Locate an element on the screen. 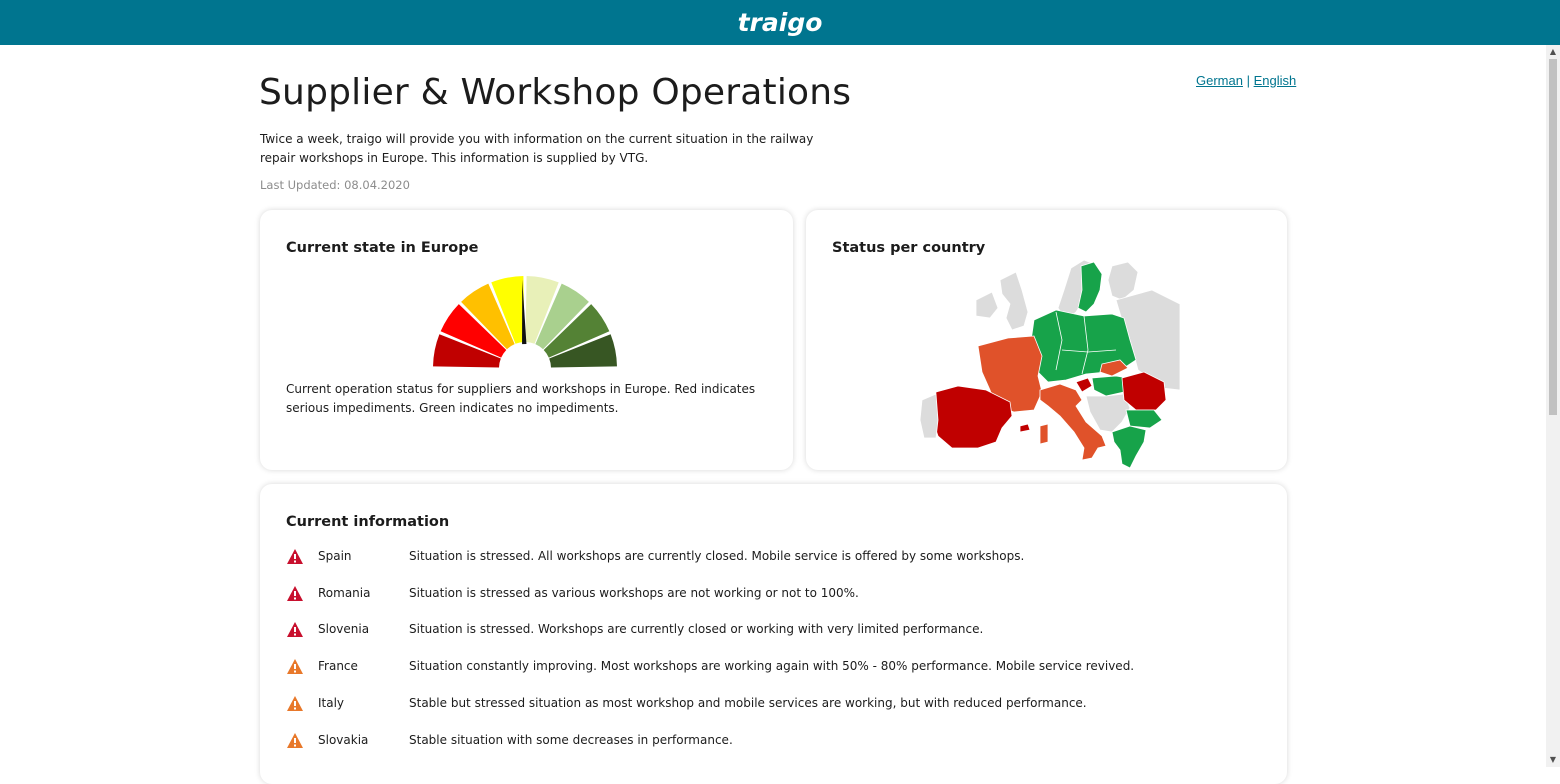 The height and width of the screenshot is (784, 1560). traigo-logo: traigo is located at coordinates (780, 22).